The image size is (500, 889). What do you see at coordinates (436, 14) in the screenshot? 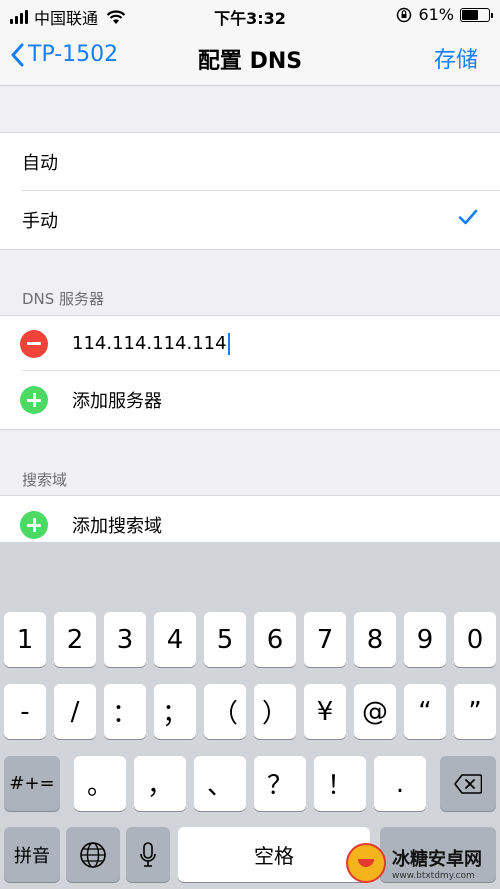
I see `battery-percent: 61%` at bounding box center [436, 14].